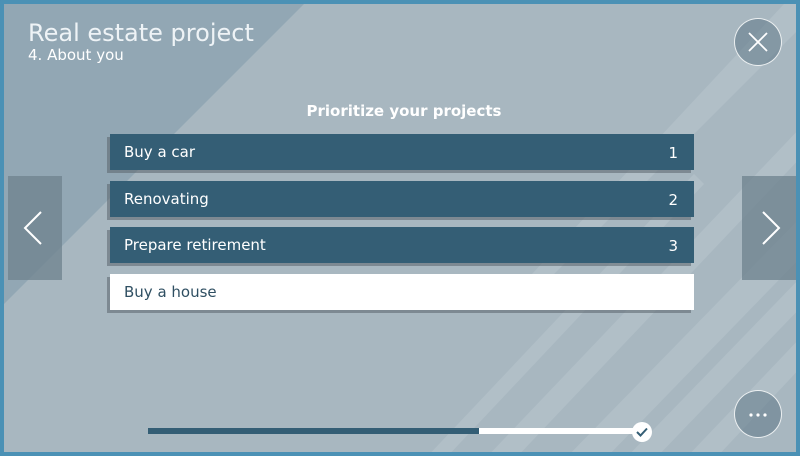 Image resolution: width=800 pixels, height=456 pixels. I want to click on project-rank: 2, so click(673, 199).